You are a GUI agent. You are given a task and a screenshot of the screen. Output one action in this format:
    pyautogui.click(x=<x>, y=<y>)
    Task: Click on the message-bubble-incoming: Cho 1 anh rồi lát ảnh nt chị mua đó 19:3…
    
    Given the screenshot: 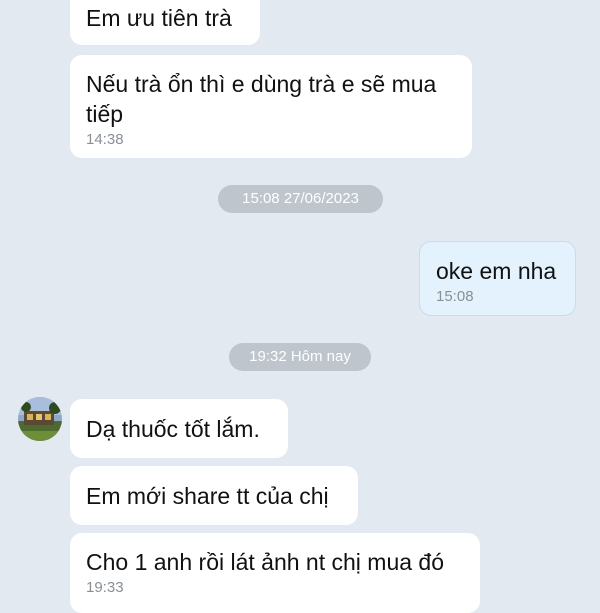 What is the action you would take?
    pyautogui.click(x=275, y=573)
    